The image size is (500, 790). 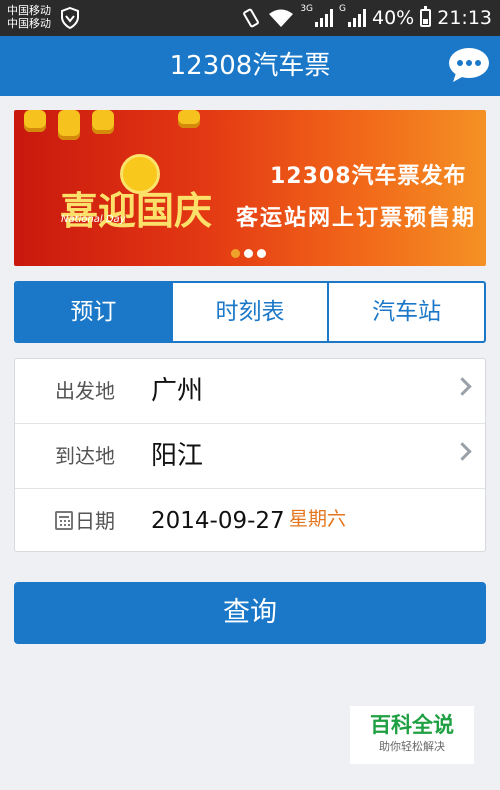 I want to click on watermark-title: 百科全说, so click(x=412, y=725).